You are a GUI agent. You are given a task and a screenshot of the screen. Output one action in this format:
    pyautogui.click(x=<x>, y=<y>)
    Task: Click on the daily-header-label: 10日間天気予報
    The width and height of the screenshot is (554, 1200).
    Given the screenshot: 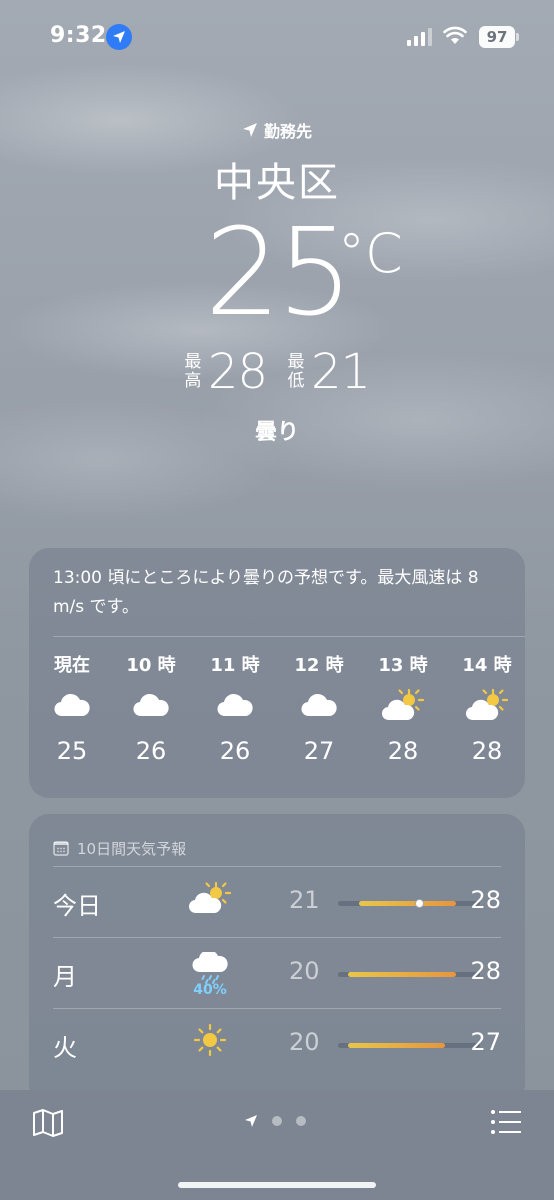 What is the action you would take?
    pyautogui.click(x=132, y=848)
    